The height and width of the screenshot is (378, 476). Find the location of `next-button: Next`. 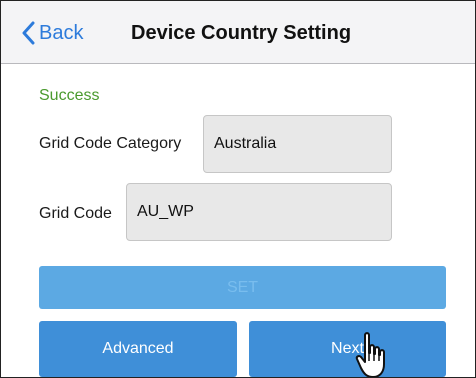

next-button: Next is located at coordinates (347, 349).